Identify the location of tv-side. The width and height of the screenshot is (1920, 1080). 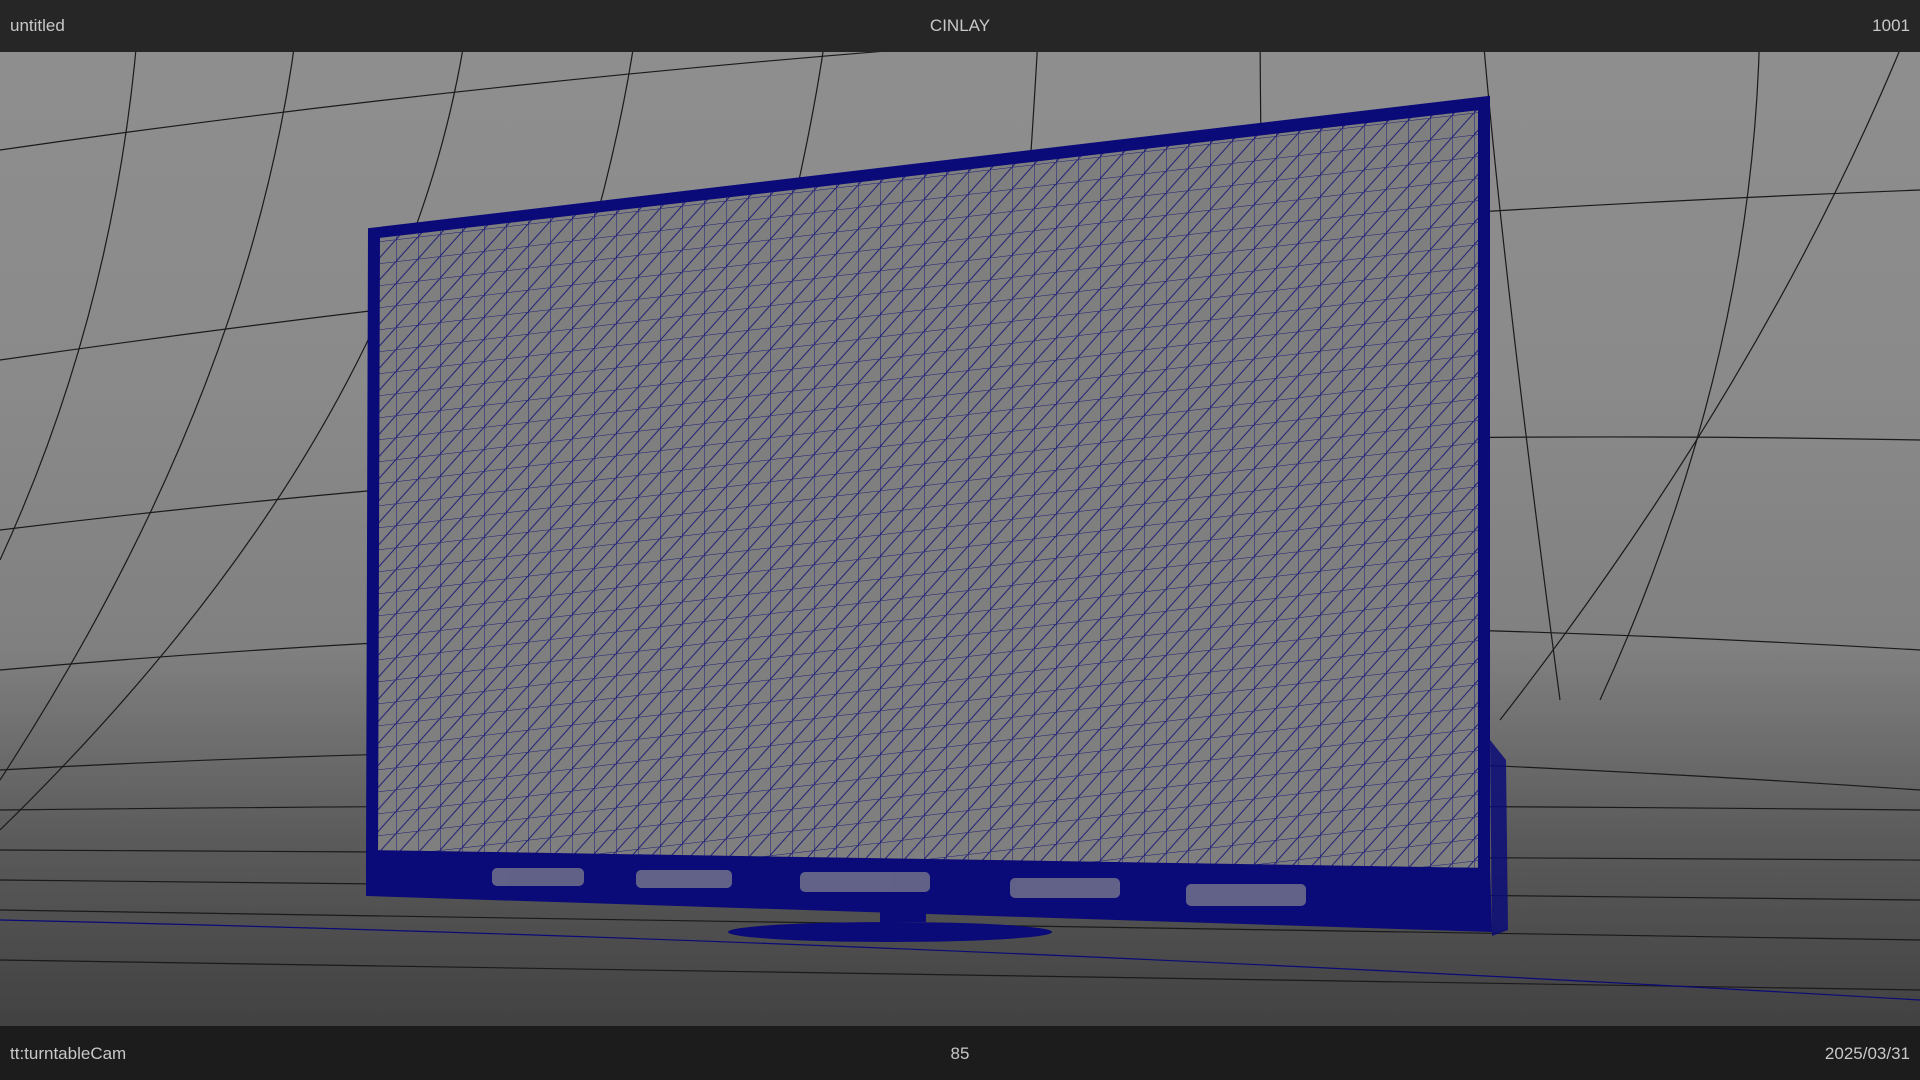
(1499, 838).